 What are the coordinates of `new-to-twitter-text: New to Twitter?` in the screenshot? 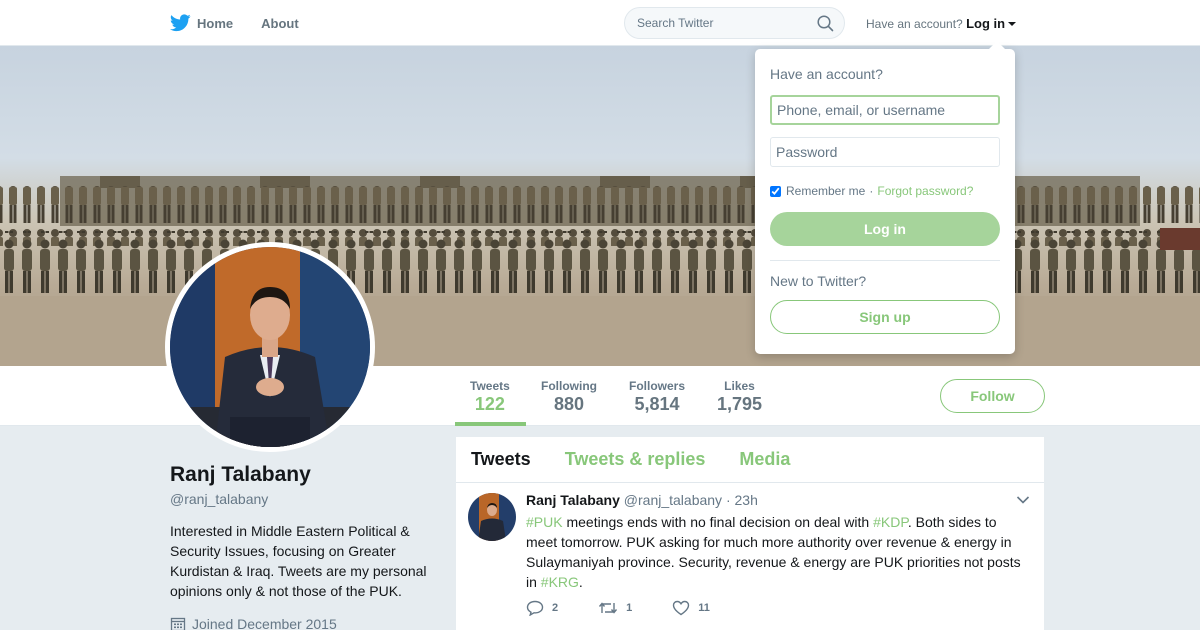 It's located at (818, 281).